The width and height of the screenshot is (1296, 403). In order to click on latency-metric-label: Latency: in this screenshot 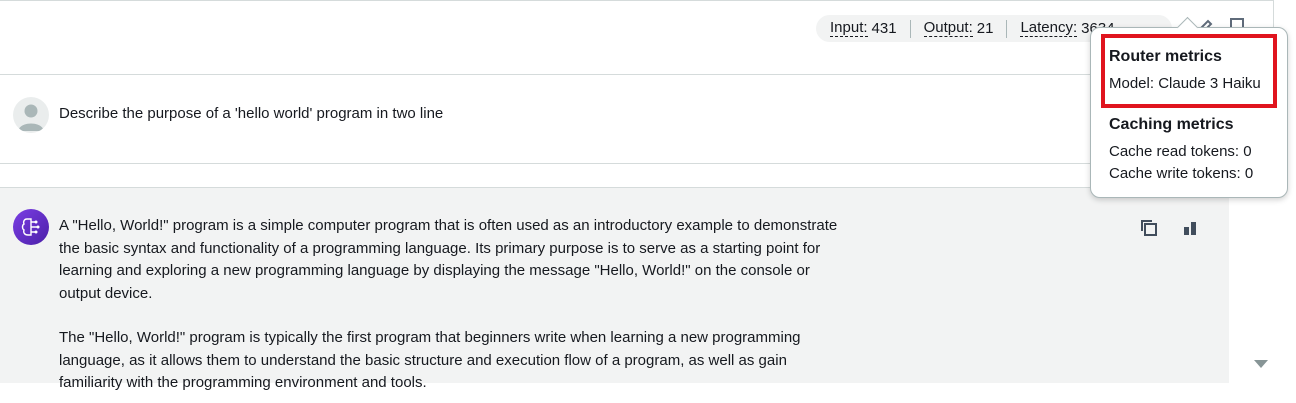, I will do `click(1049, 28)`.